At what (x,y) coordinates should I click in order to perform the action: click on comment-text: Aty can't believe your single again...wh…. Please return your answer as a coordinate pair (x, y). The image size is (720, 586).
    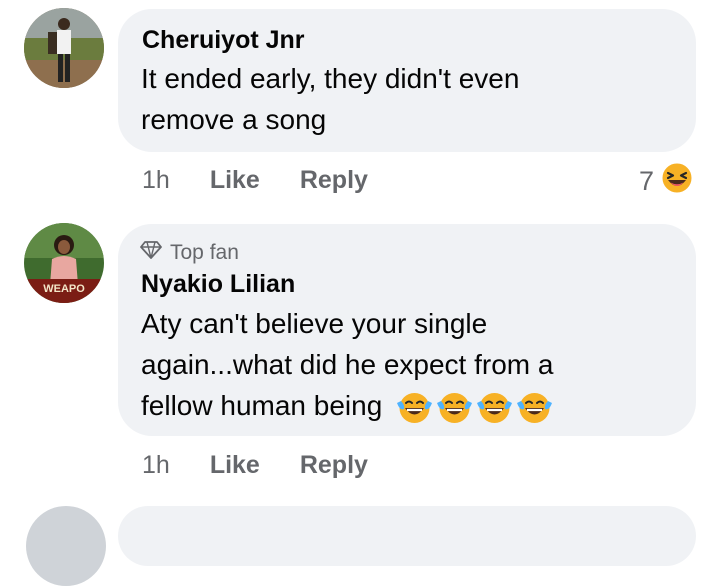
    Looking at the image, I should click on (347, 364).